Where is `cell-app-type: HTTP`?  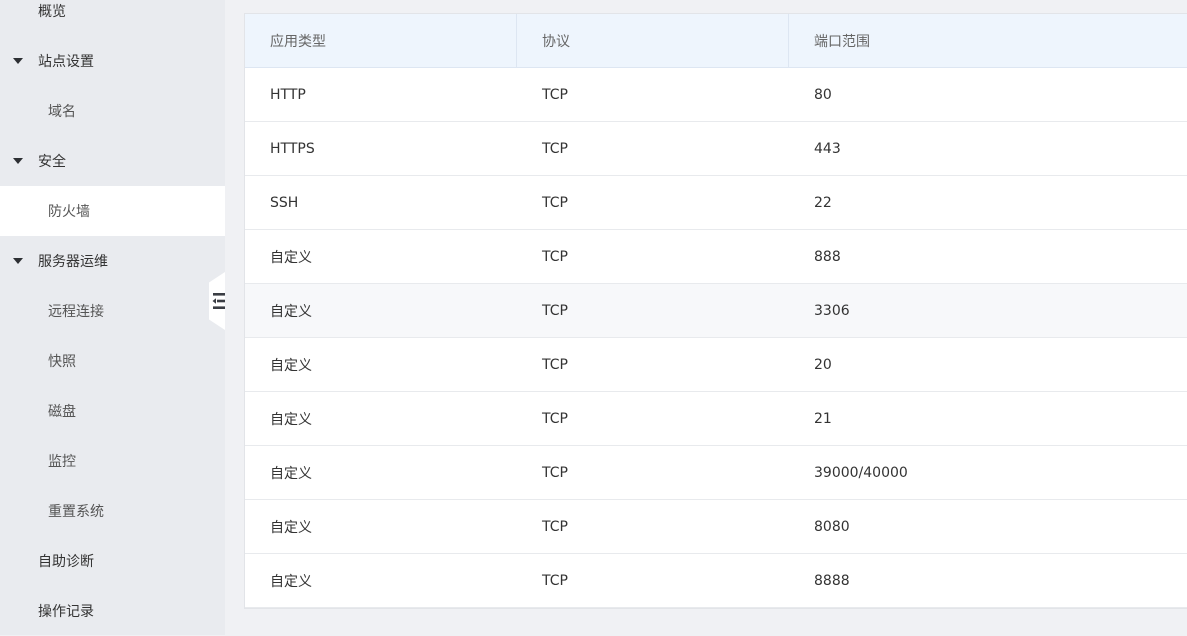 cell-app-type: HTTP is located at coordinates (288, 94).